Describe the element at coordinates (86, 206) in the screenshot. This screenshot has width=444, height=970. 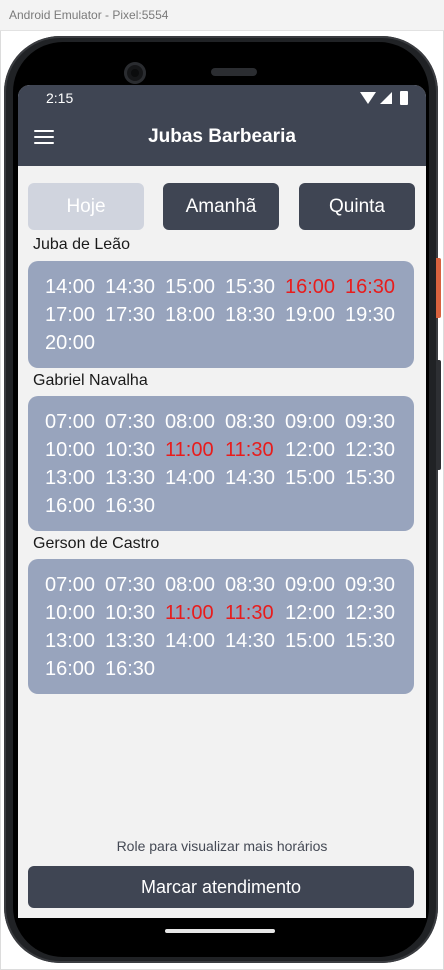
I see `day-tab-hoje: Hoje` at that location.